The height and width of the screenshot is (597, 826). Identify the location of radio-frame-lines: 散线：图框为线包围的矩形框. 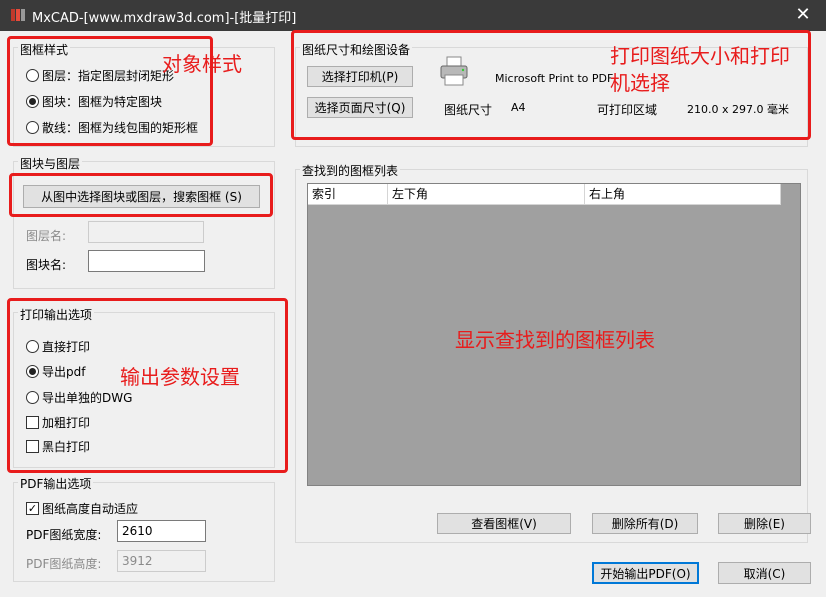
(112, 127).